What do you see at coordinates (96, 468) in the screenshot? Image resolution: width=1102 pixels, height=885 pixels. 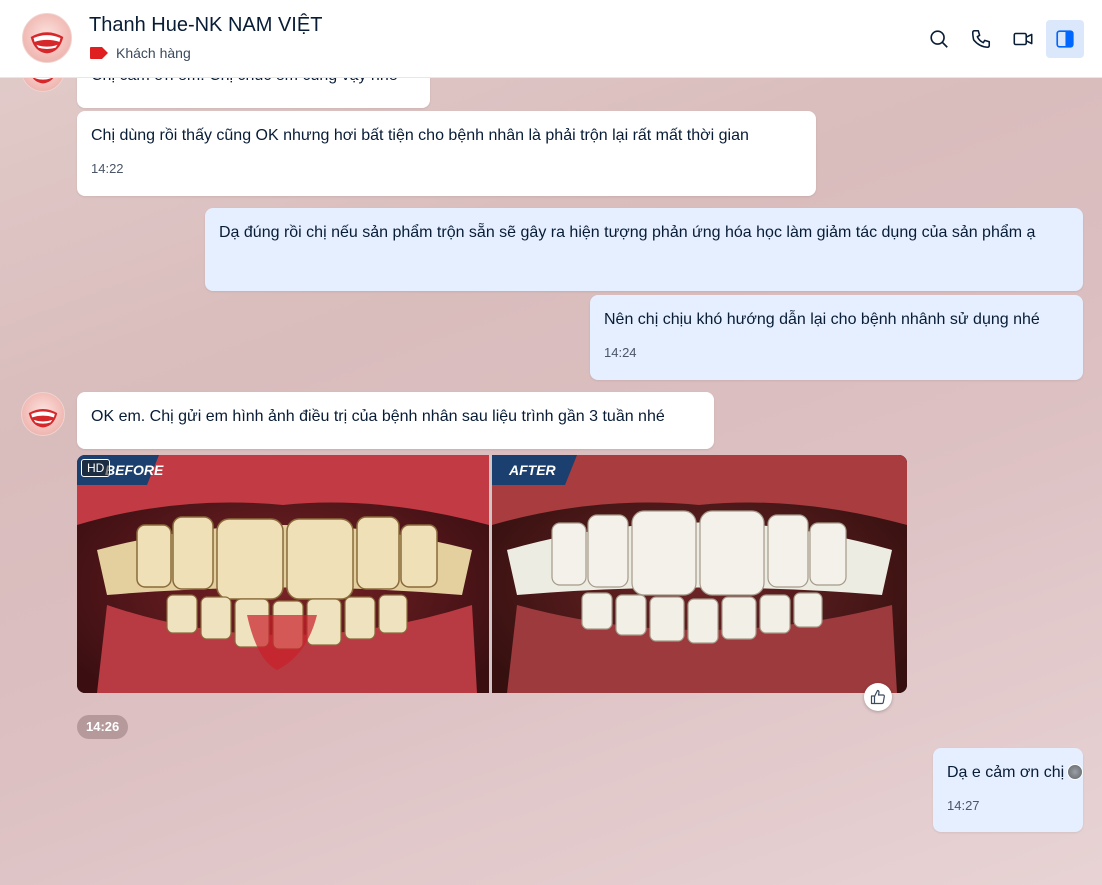 I see `hd-badge: HD` at bounding box center [96, 468].